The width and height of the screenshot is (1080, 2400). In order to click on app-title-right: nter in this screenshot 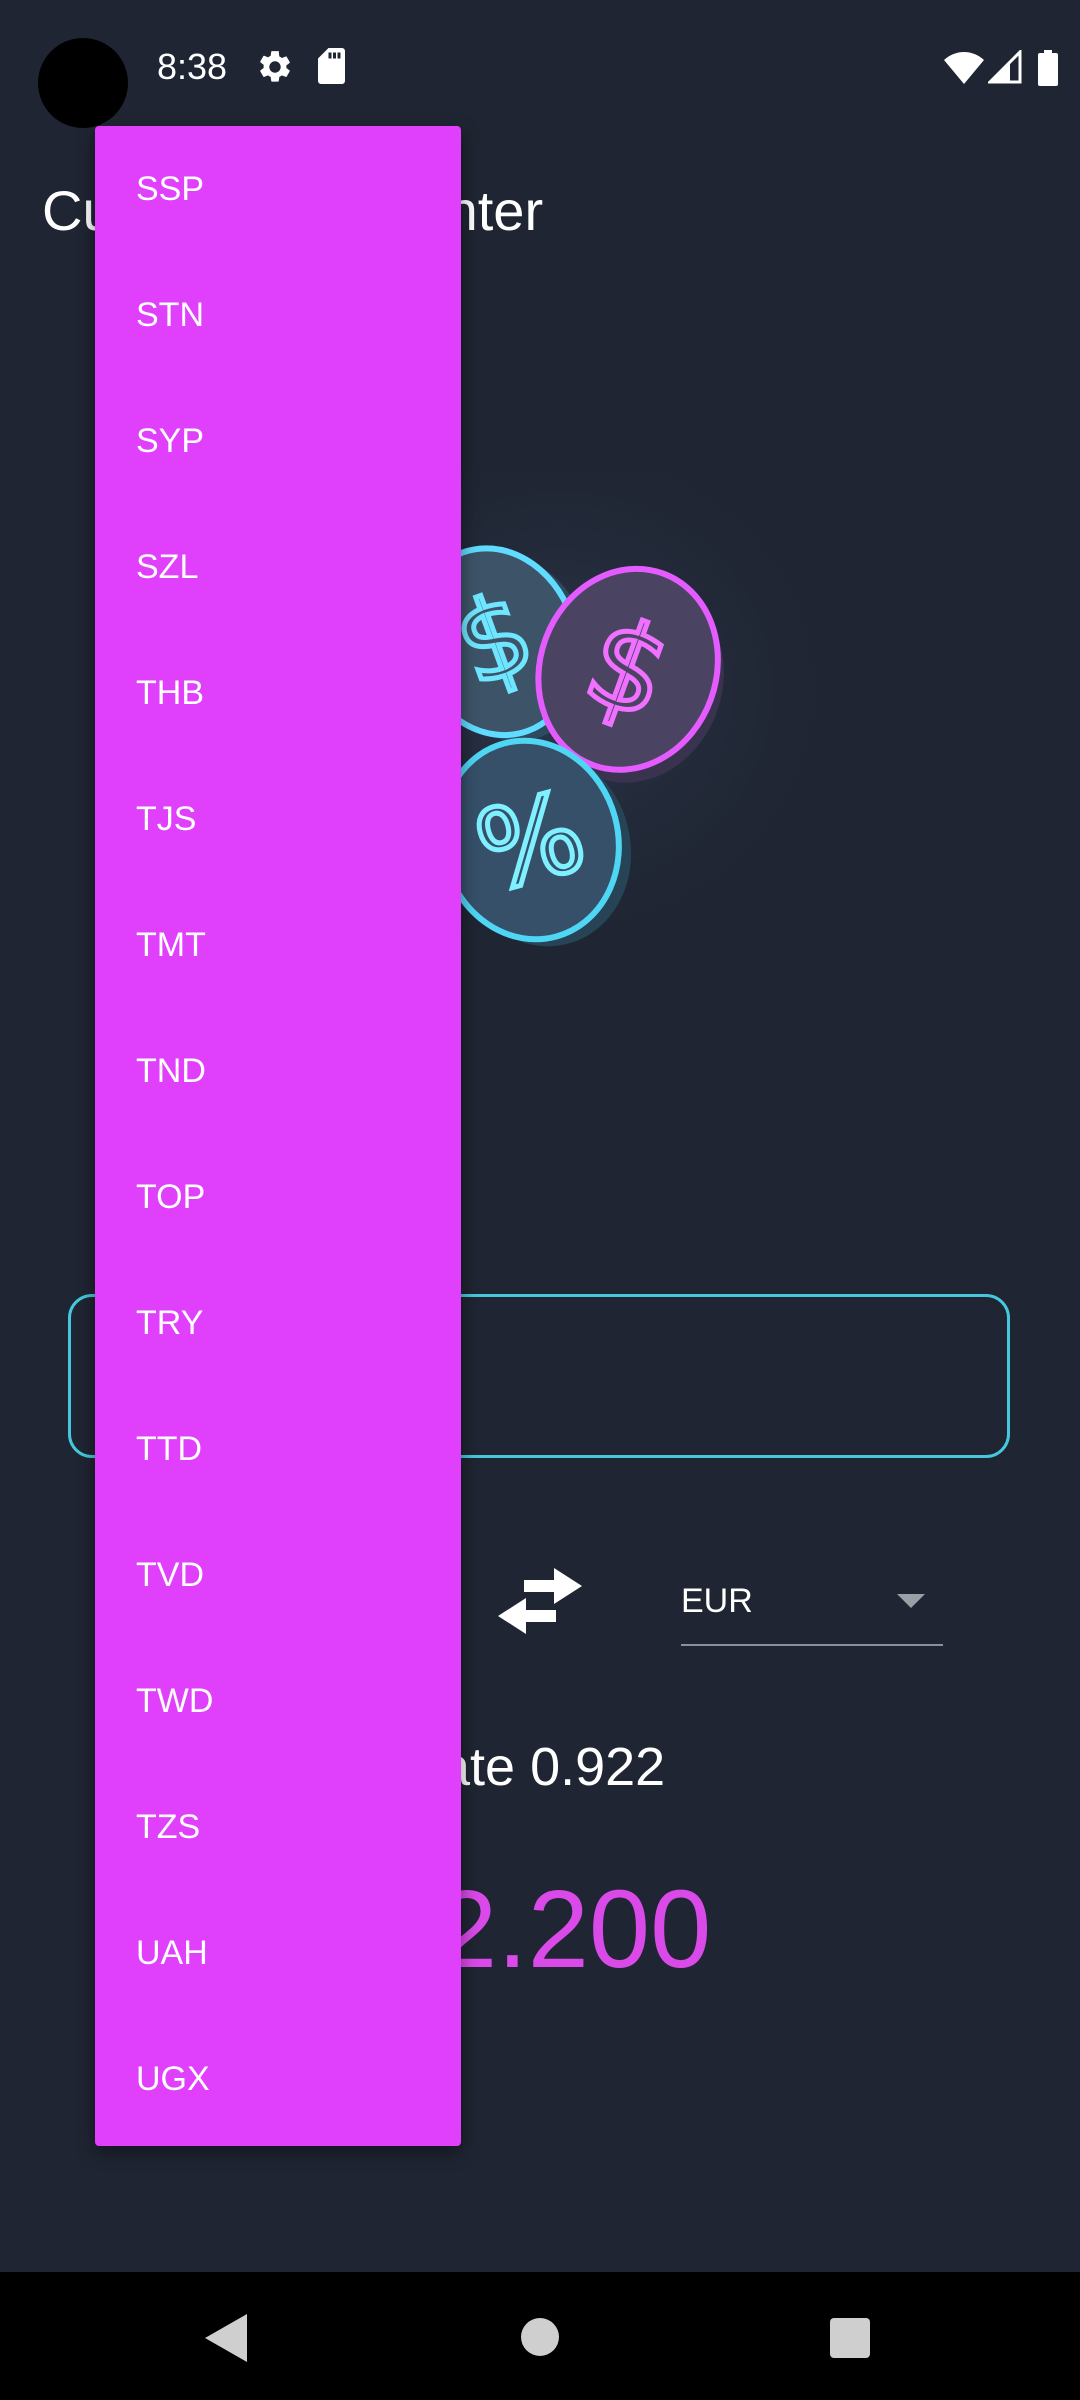, I will do `click(495, 210)`.